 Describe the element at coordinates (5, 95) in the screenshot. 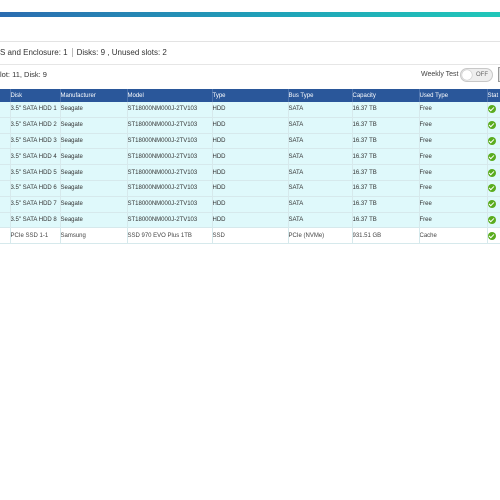

I see `header-spacer` at that location.